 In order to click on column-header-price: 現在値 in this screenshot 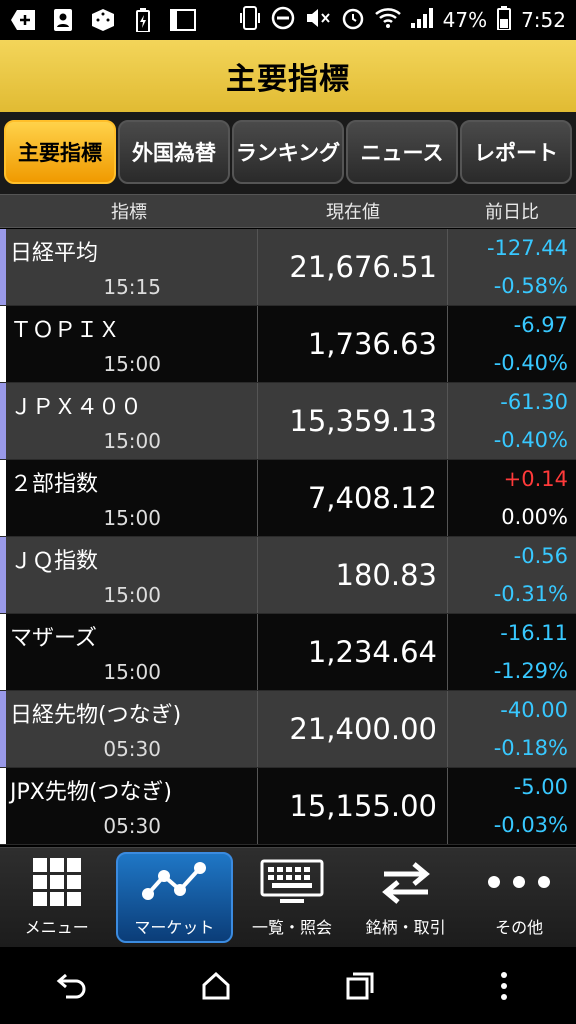, I will do `click(353, 212)`.